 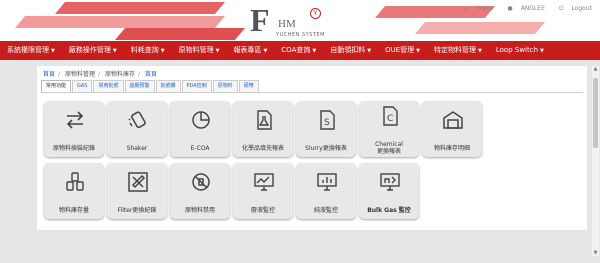 I want to click on tile-label: Filter更換紀錄, so click(x=137, y=210).